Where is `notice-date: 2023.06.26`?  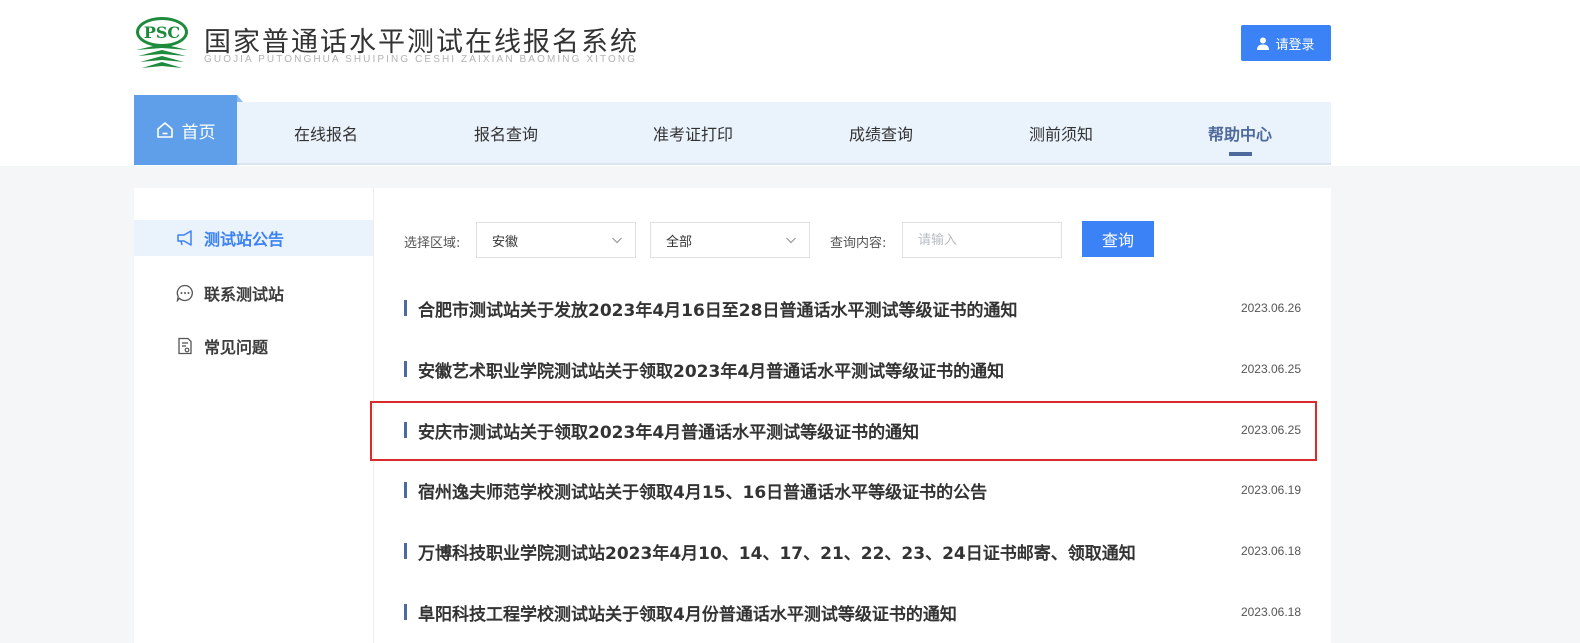
notice-date: 2023.06.26 is located at coordinates (1270, 308).